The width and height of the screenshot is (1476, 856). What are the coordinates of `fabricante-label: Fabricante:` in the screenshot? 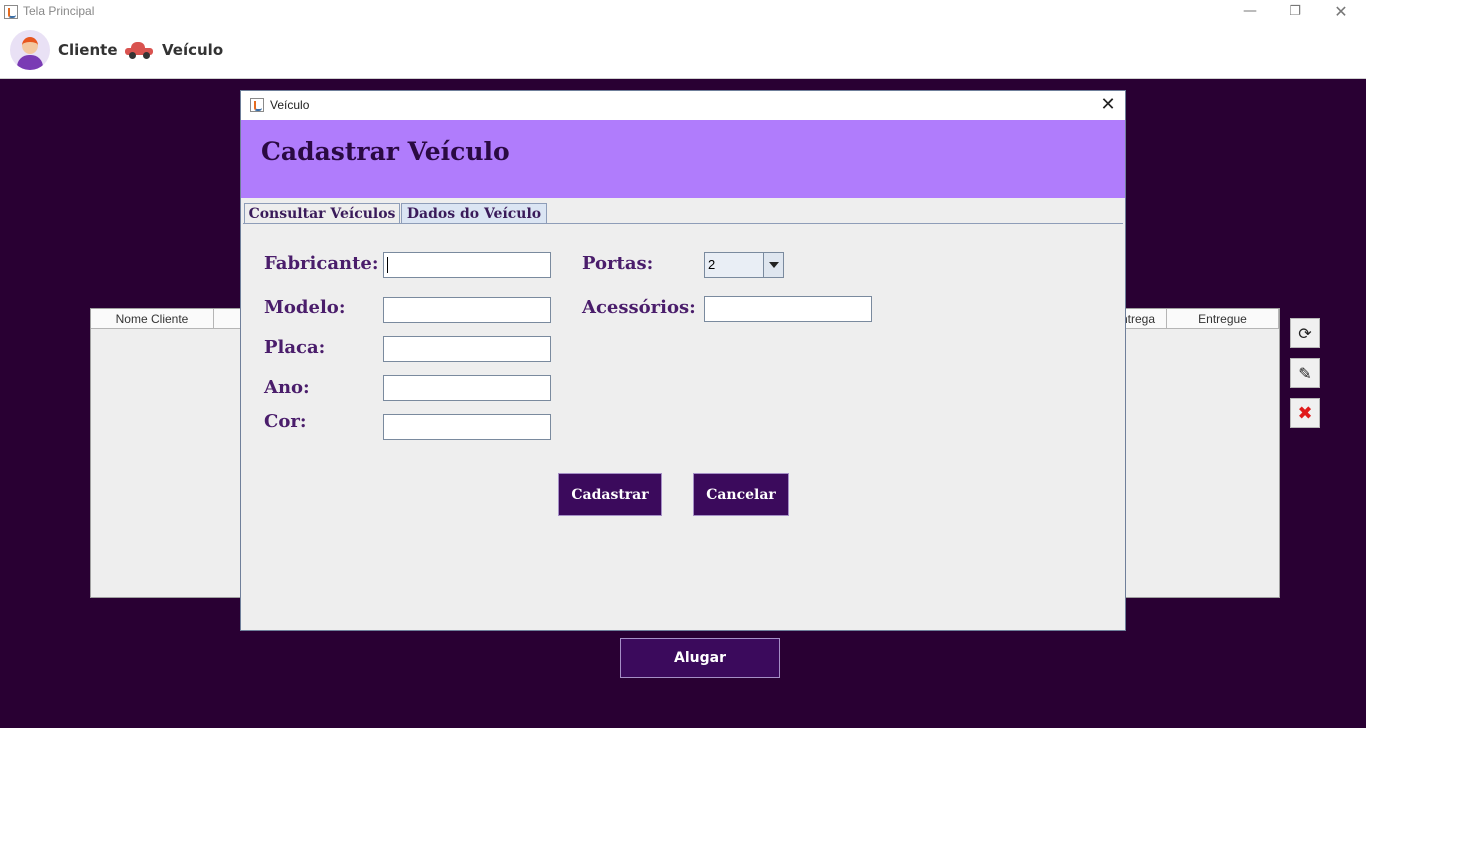 It's located at (321, 263).